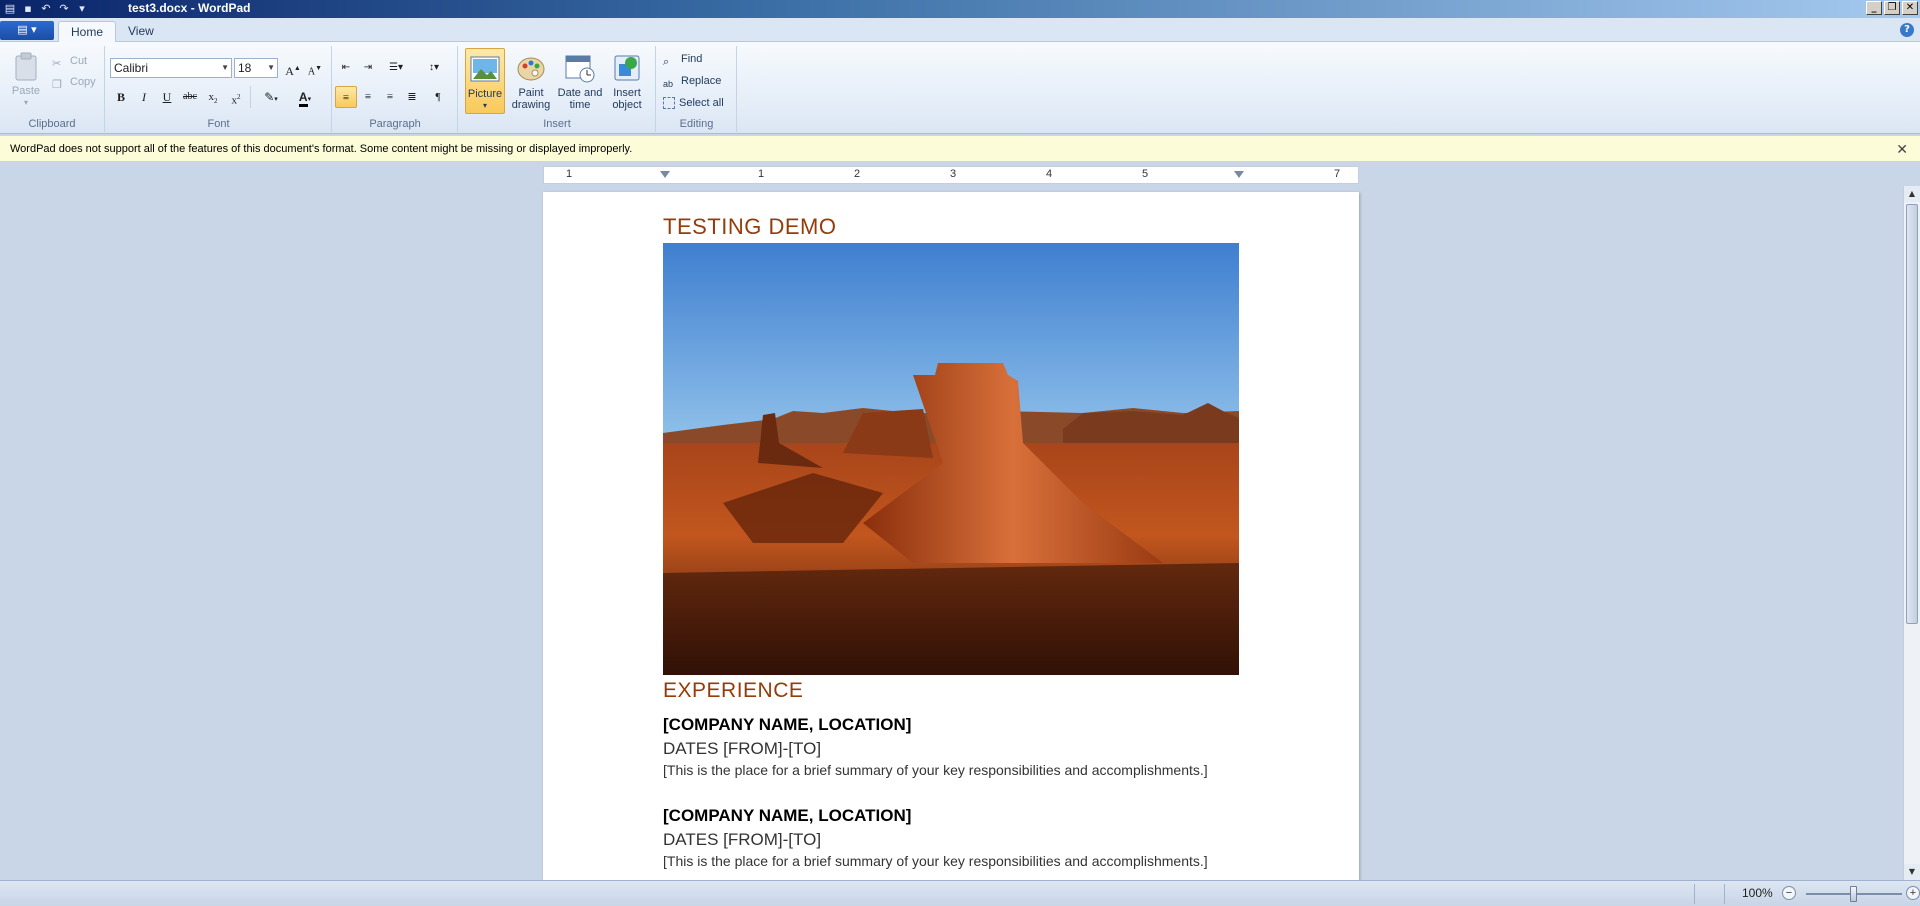  I want to click on chevron-down-icon: ▼, so click(225, 67).